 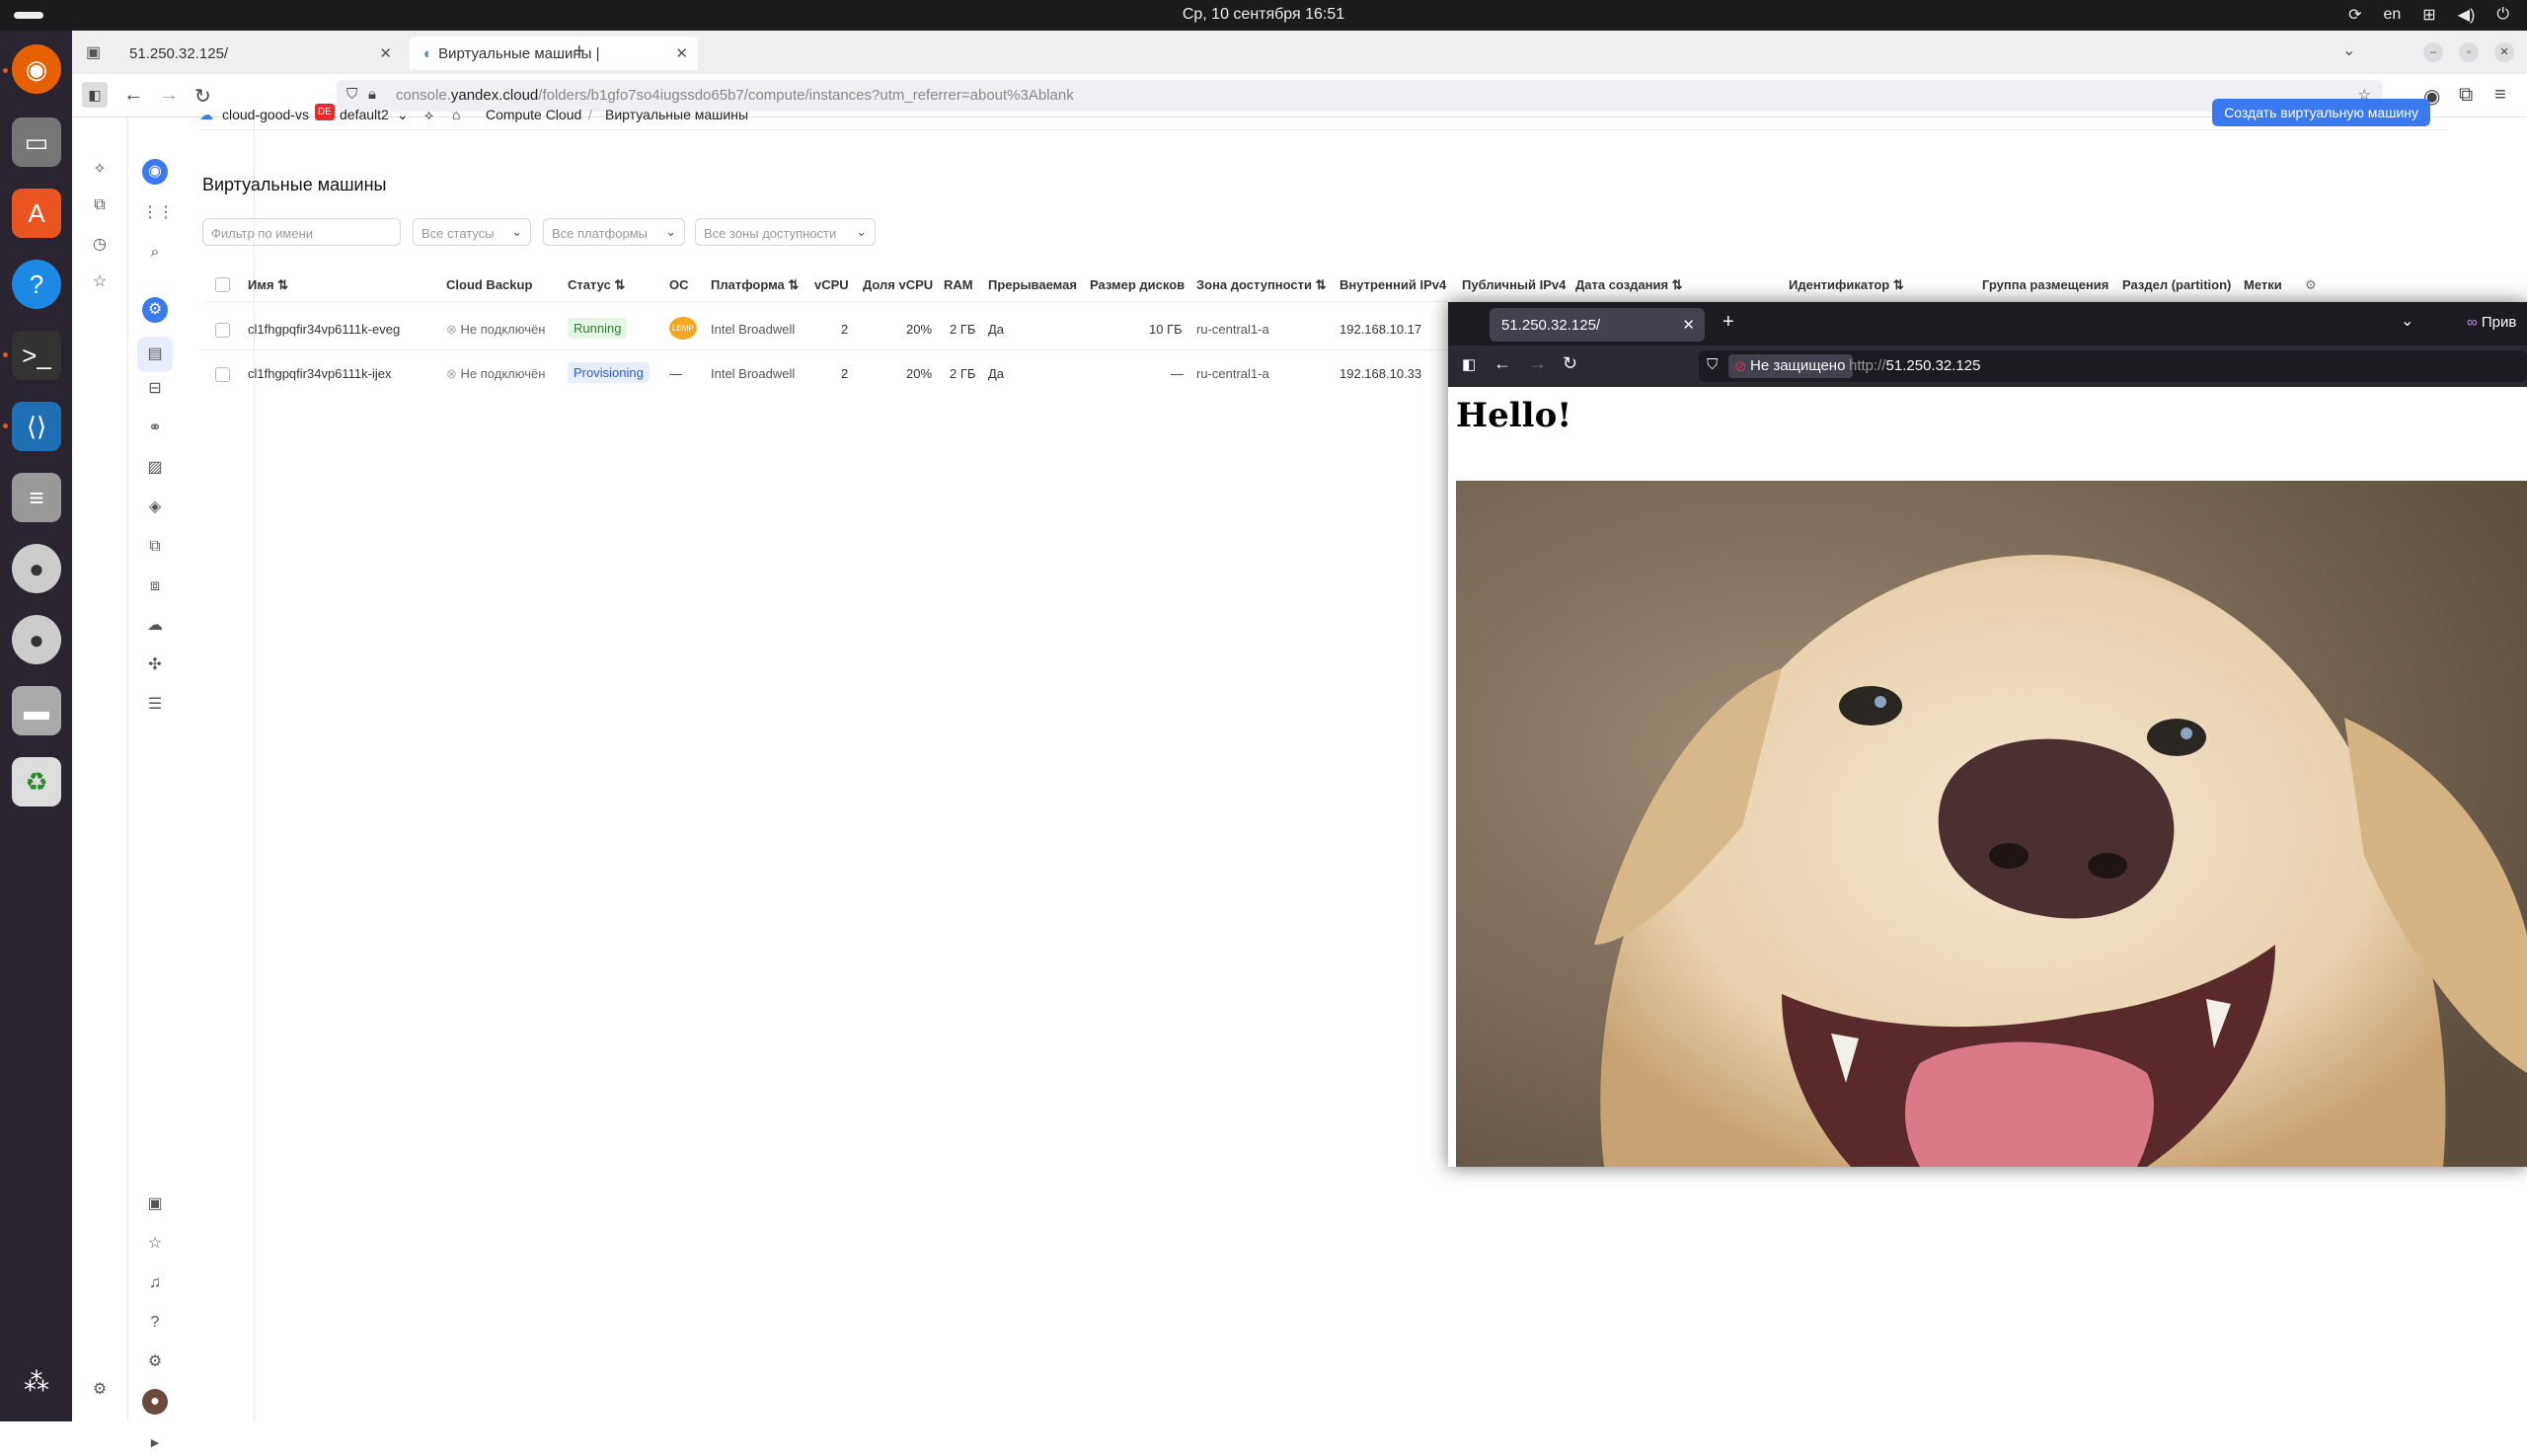 What do you see at coordinates (36, 69) in the screenshot?
I see `firefox-icon: ◉` at bounding box center [36, 69].